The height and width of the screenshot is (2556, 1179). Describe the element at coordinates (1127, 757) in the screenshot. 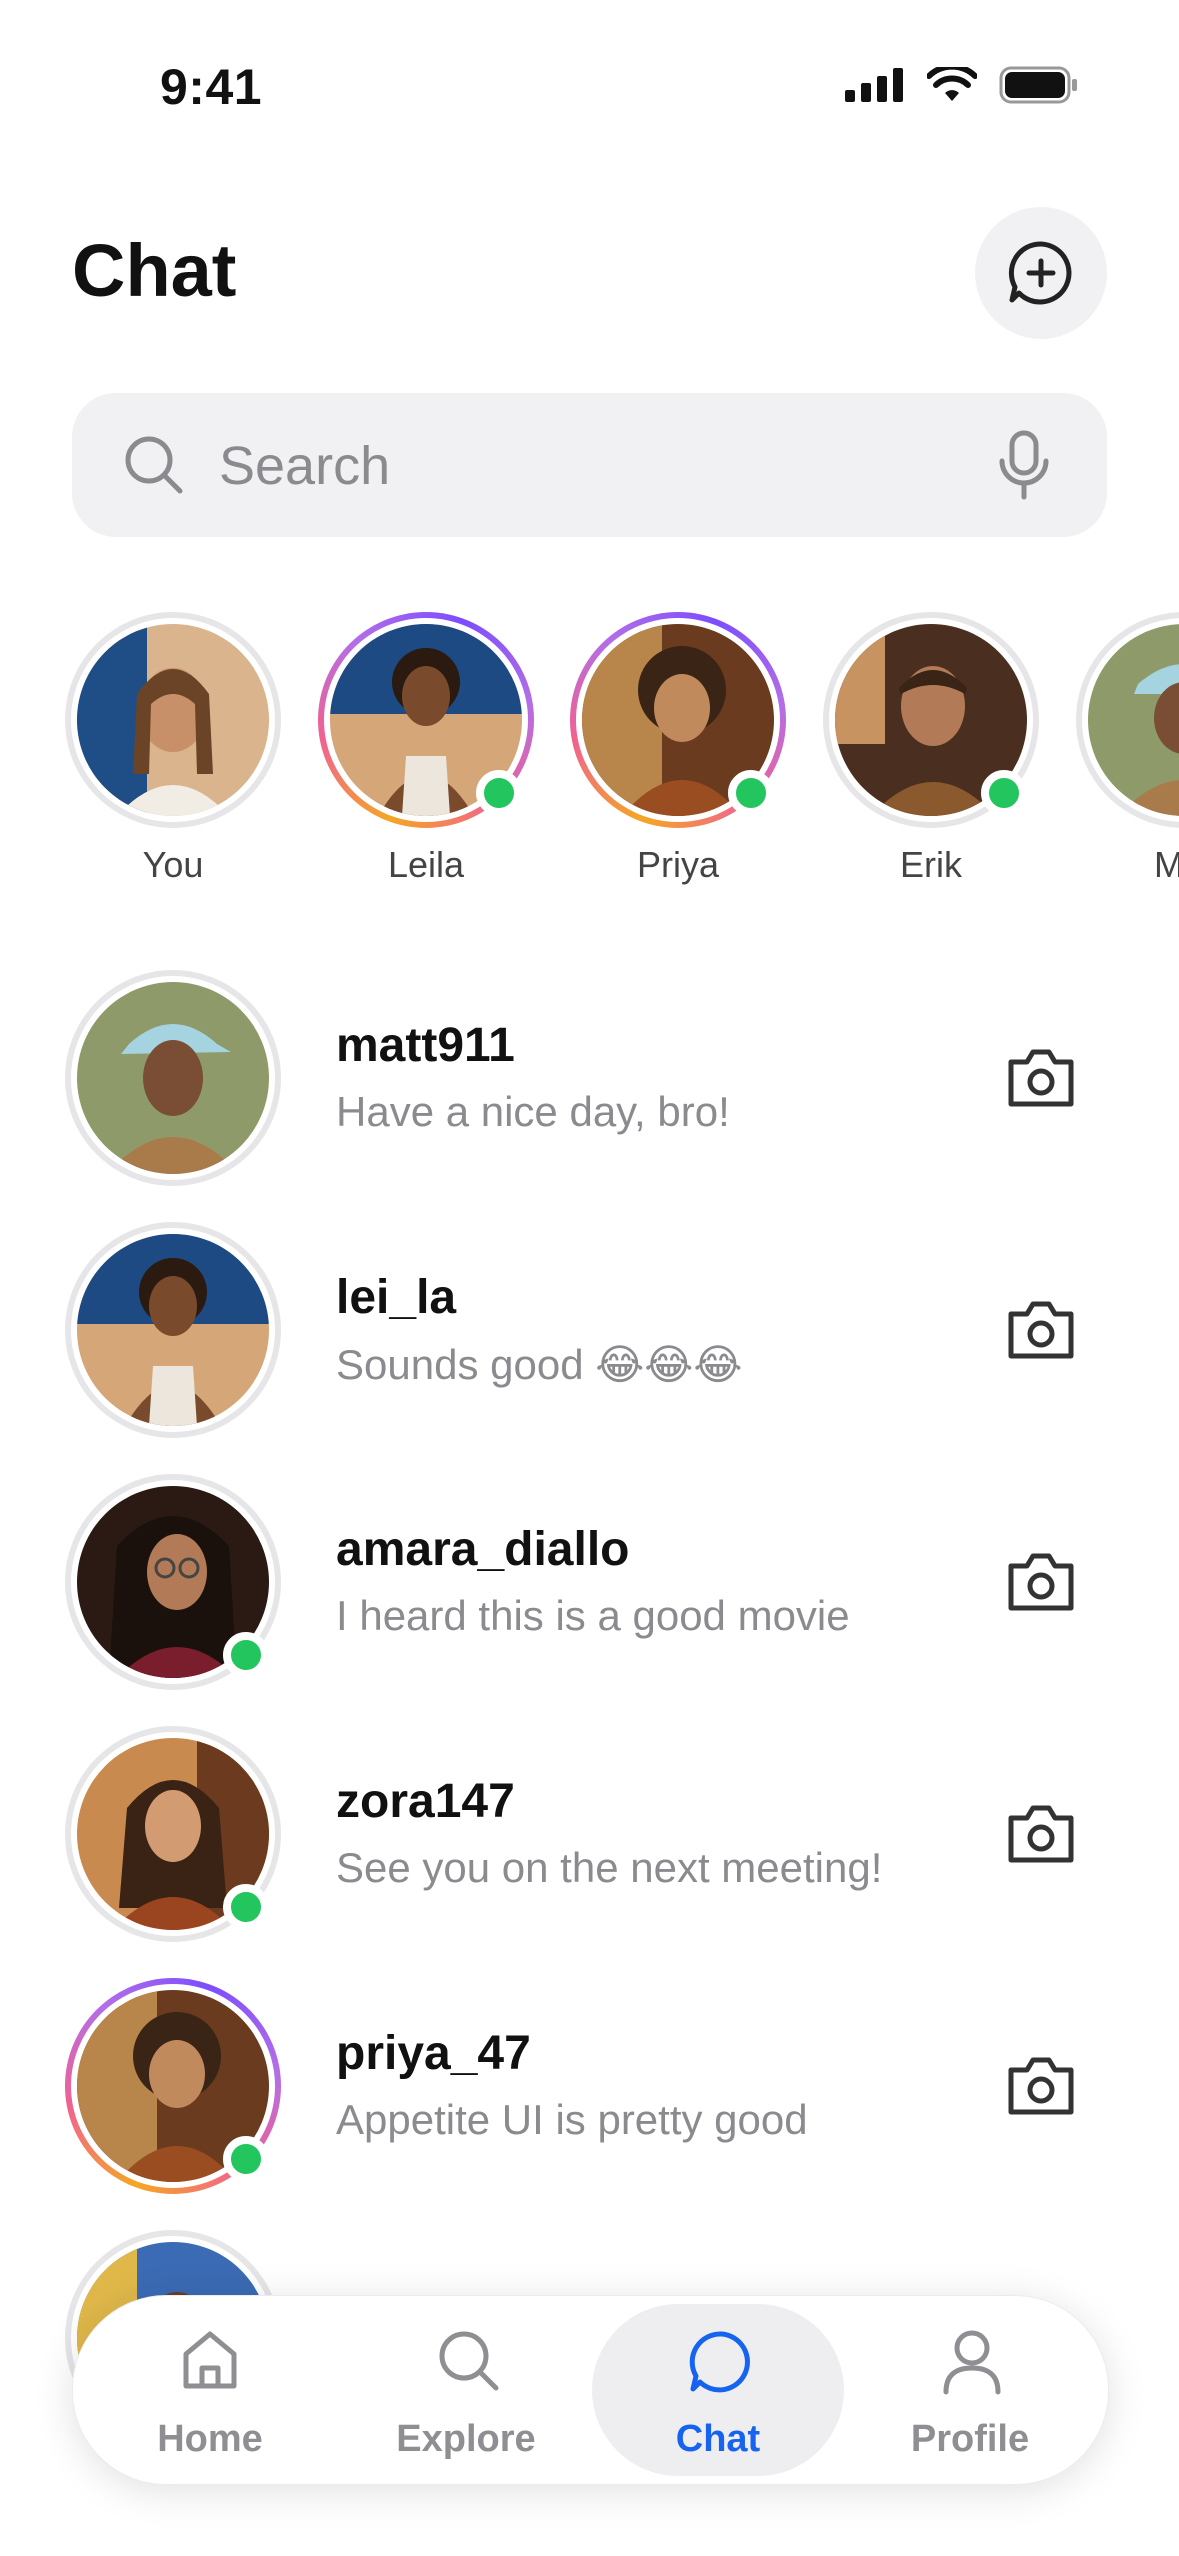

I see `story-item-mat: Mat` at that location.